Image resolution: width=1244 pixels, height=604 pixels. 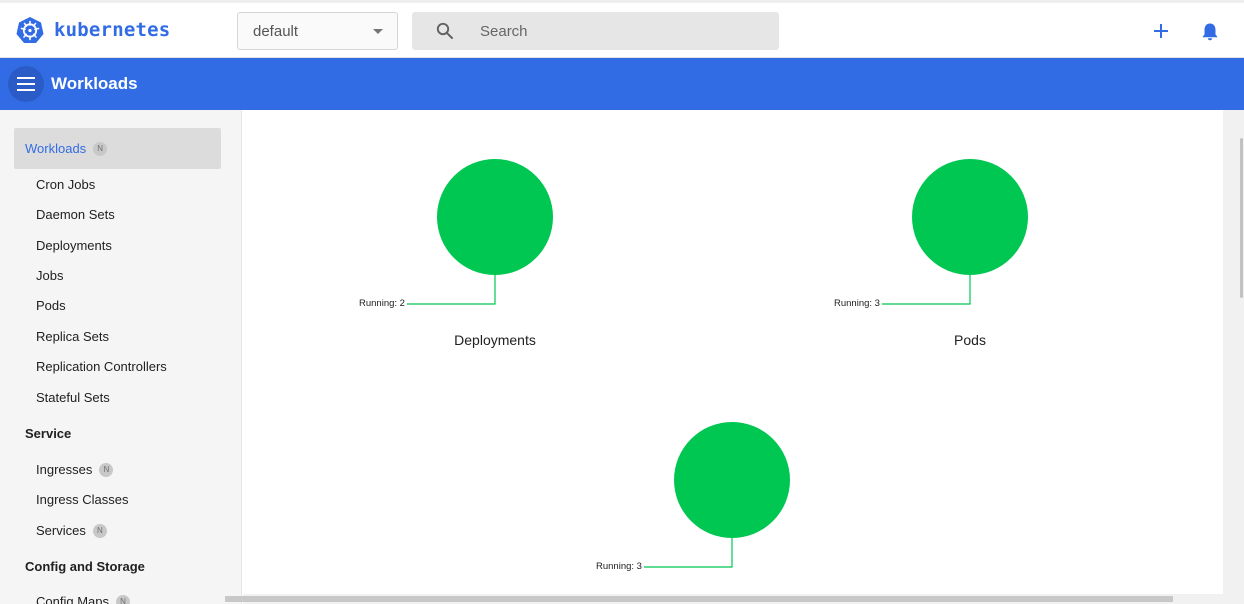 What do you see at coordinates (382, 303) in the screenshot?
I see `slice-annotation: Running: 2` at bounding box center [382, 303].